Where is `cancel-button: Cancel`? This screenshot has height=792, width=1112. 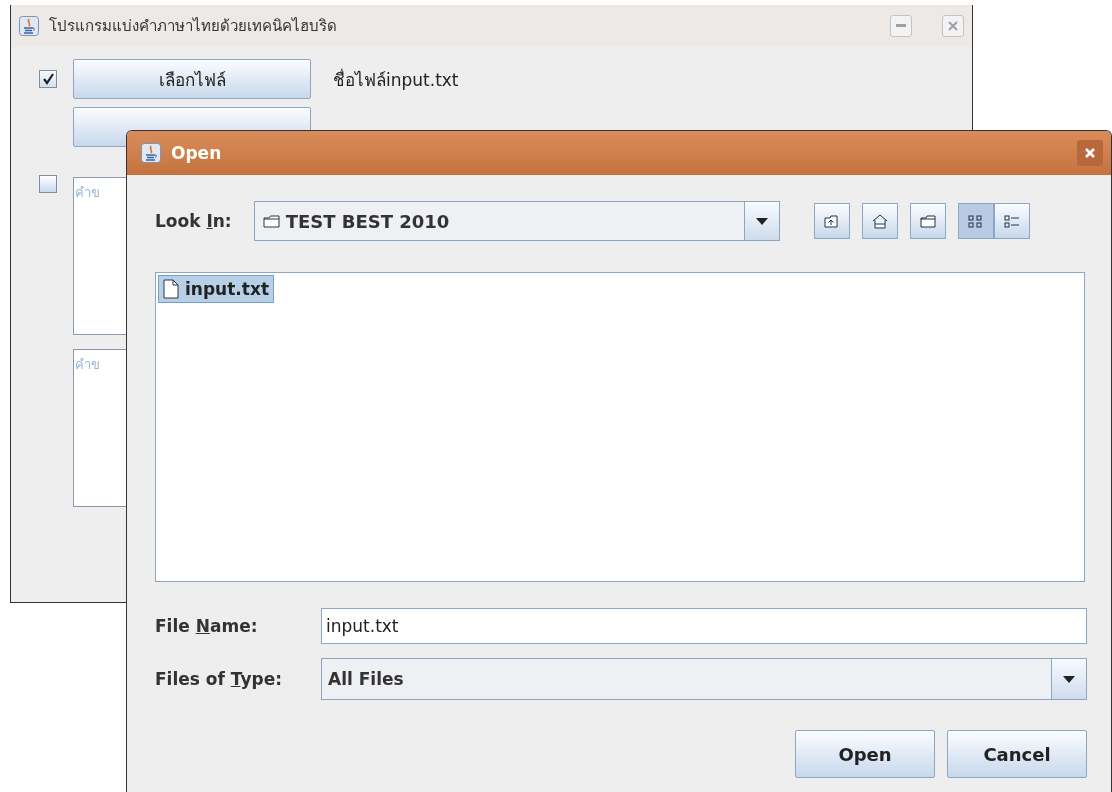
cancel-button: Cancel is located at coordinates (1017, 754).